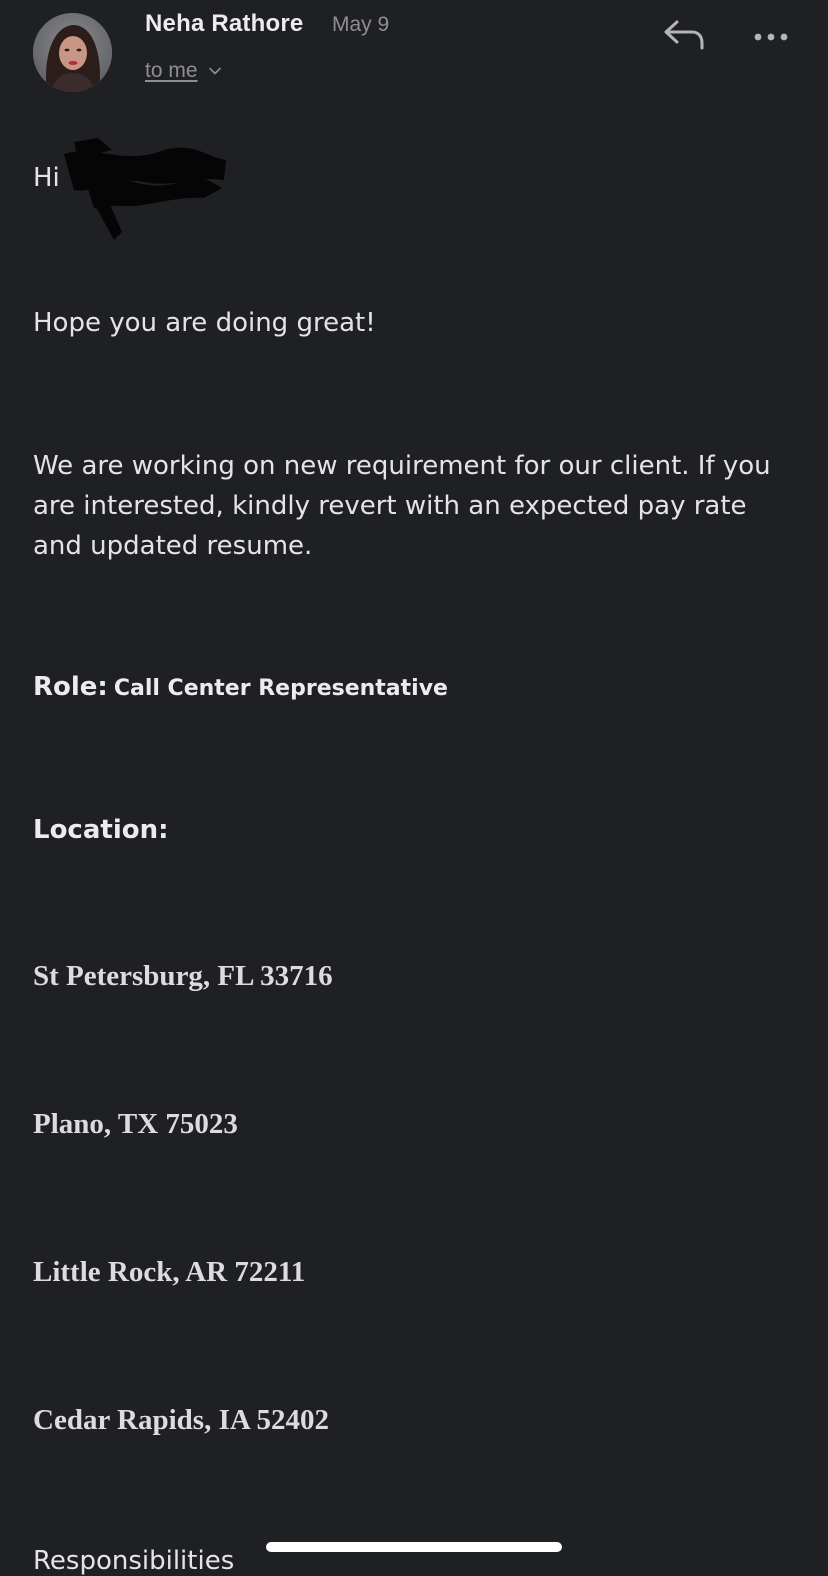 This screenshot has height=1576, width=828. I want to click on more-horizontal-icon, so click(771, 37).